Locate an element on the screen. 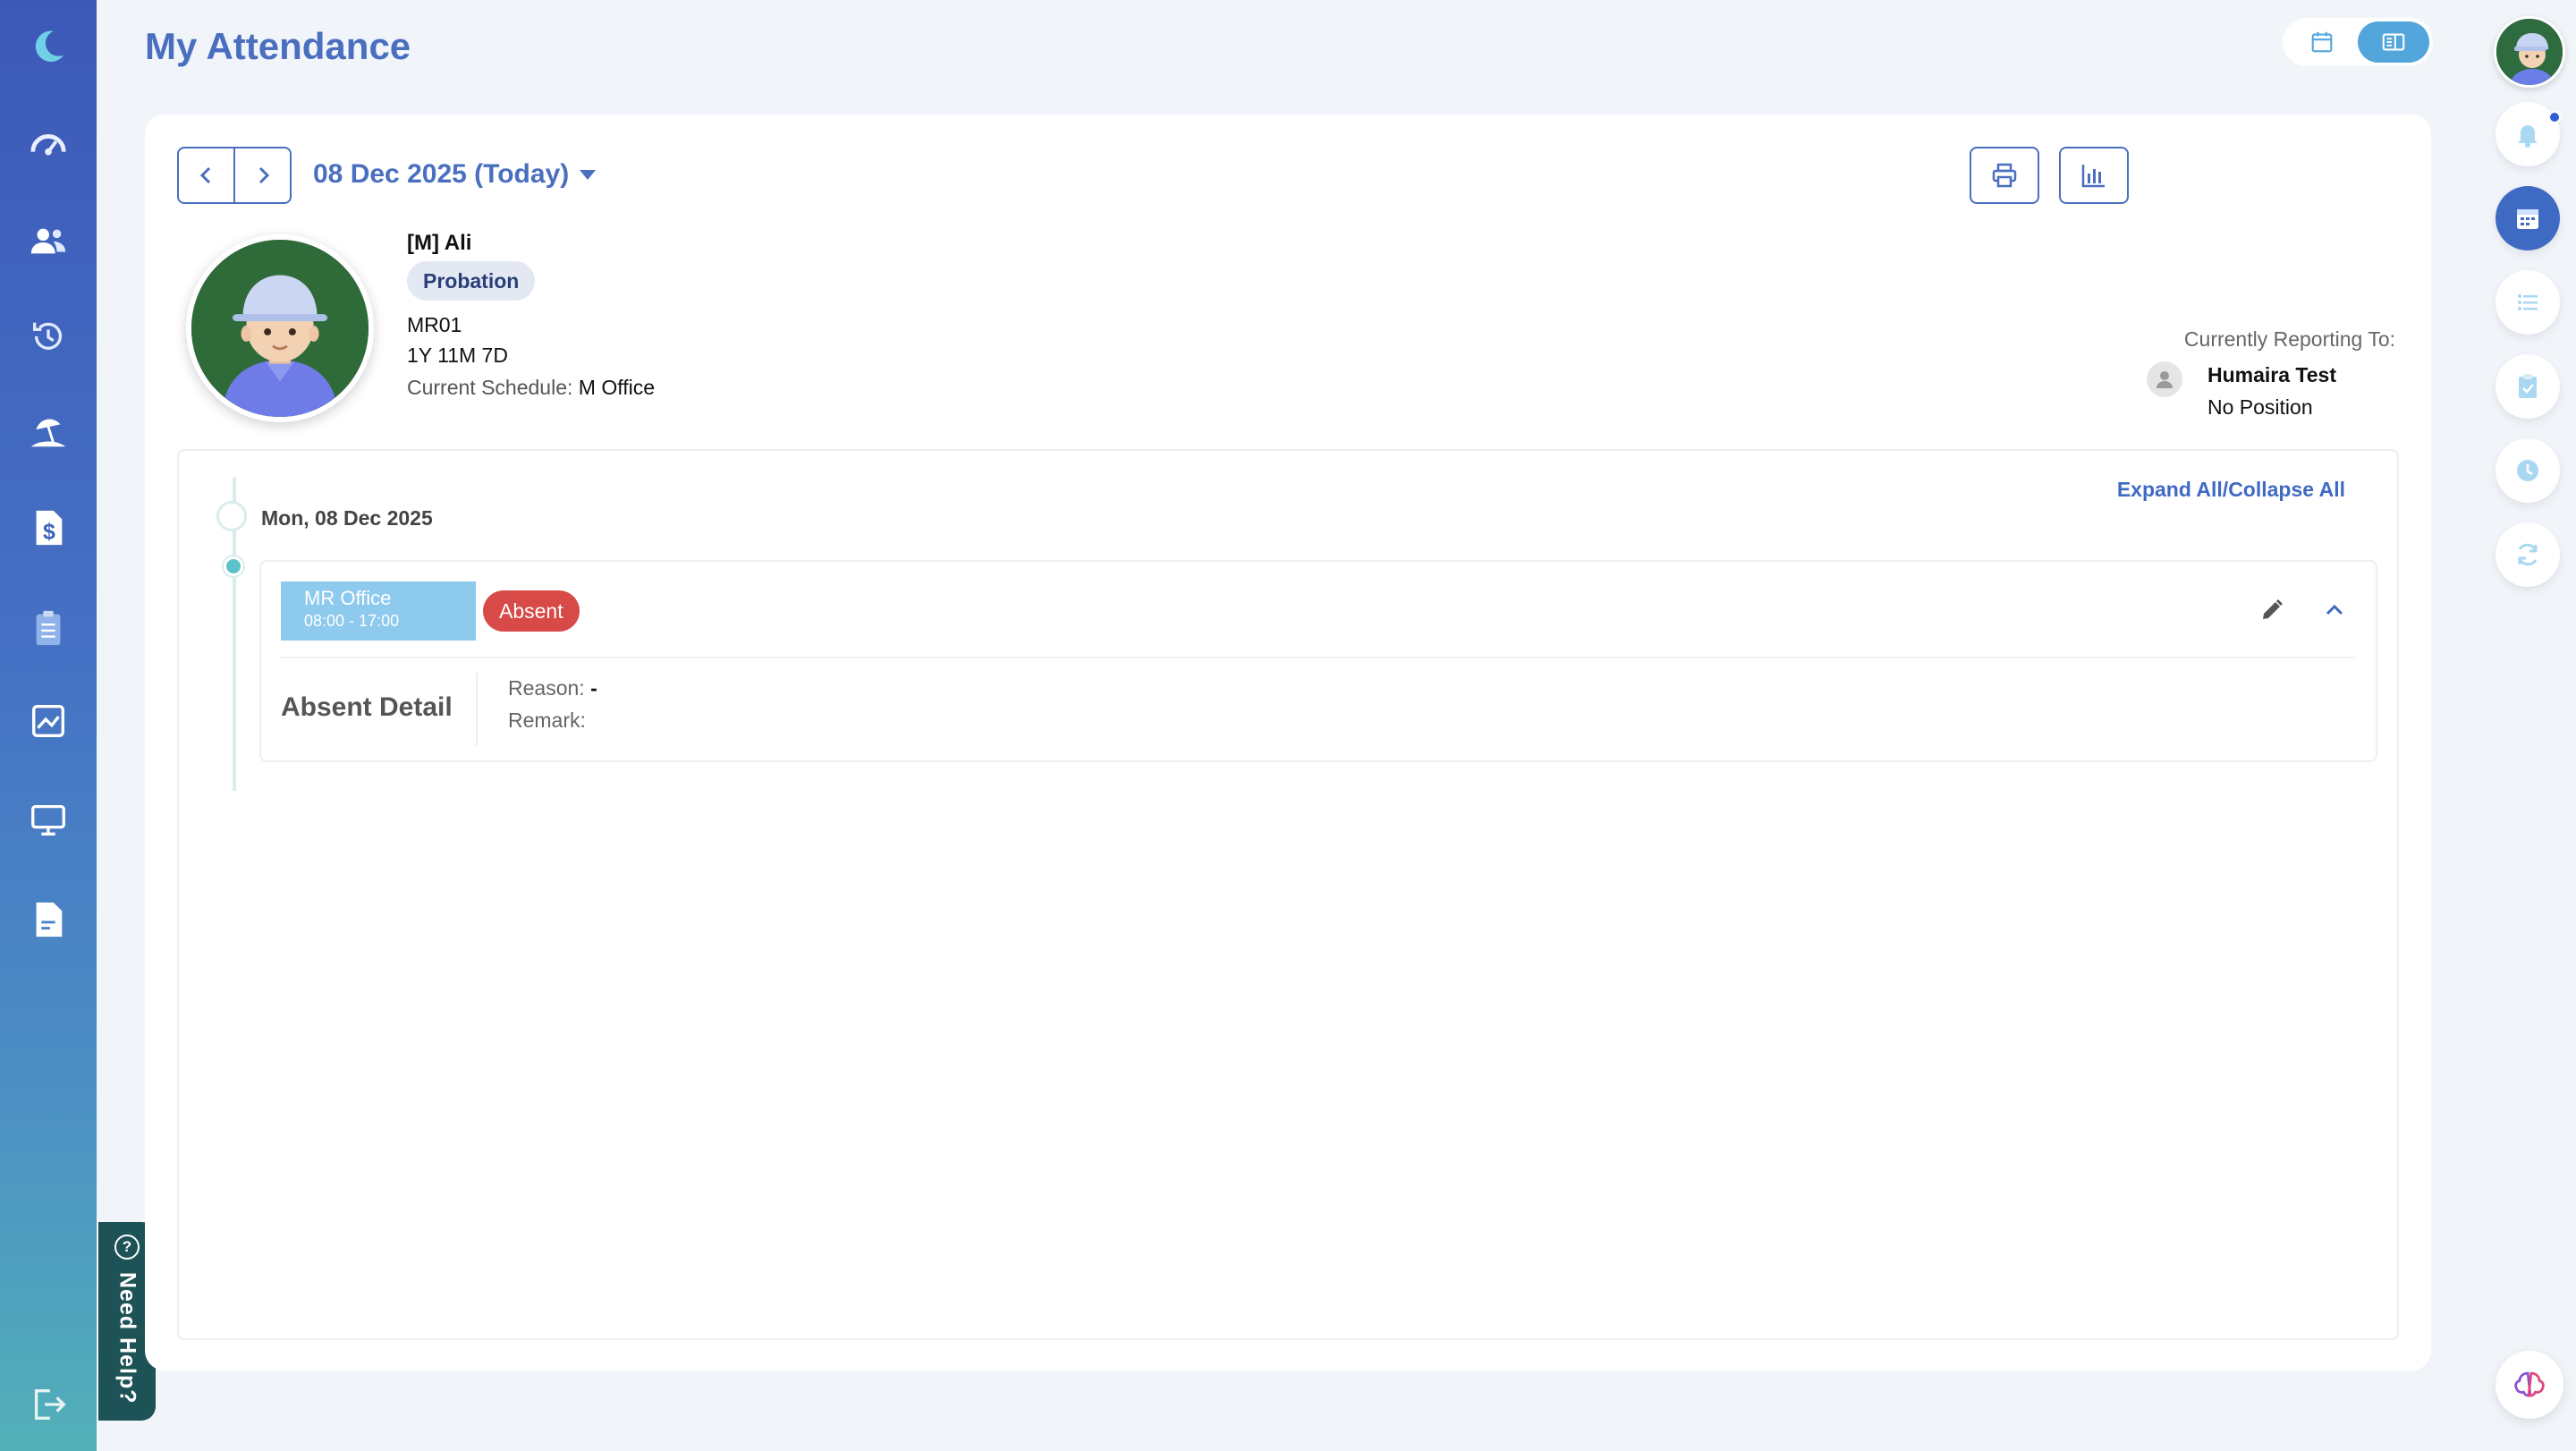  clock-rail-button is located at coordinates (2528, 470).